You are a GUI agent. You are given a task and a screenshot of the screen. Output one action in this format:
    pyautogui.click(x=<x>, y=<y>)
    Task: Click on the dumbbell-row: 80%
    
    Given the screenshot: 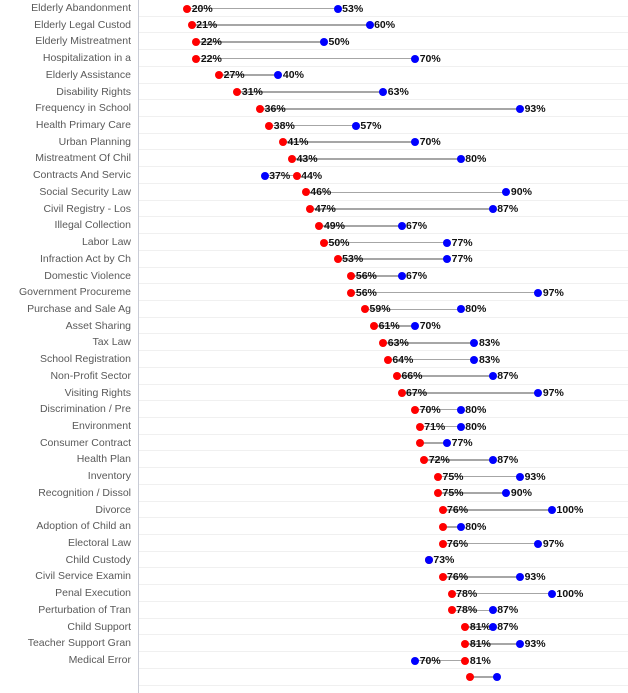 What is the action you would take?
    pyautogui.click(x=383, y=526)
    